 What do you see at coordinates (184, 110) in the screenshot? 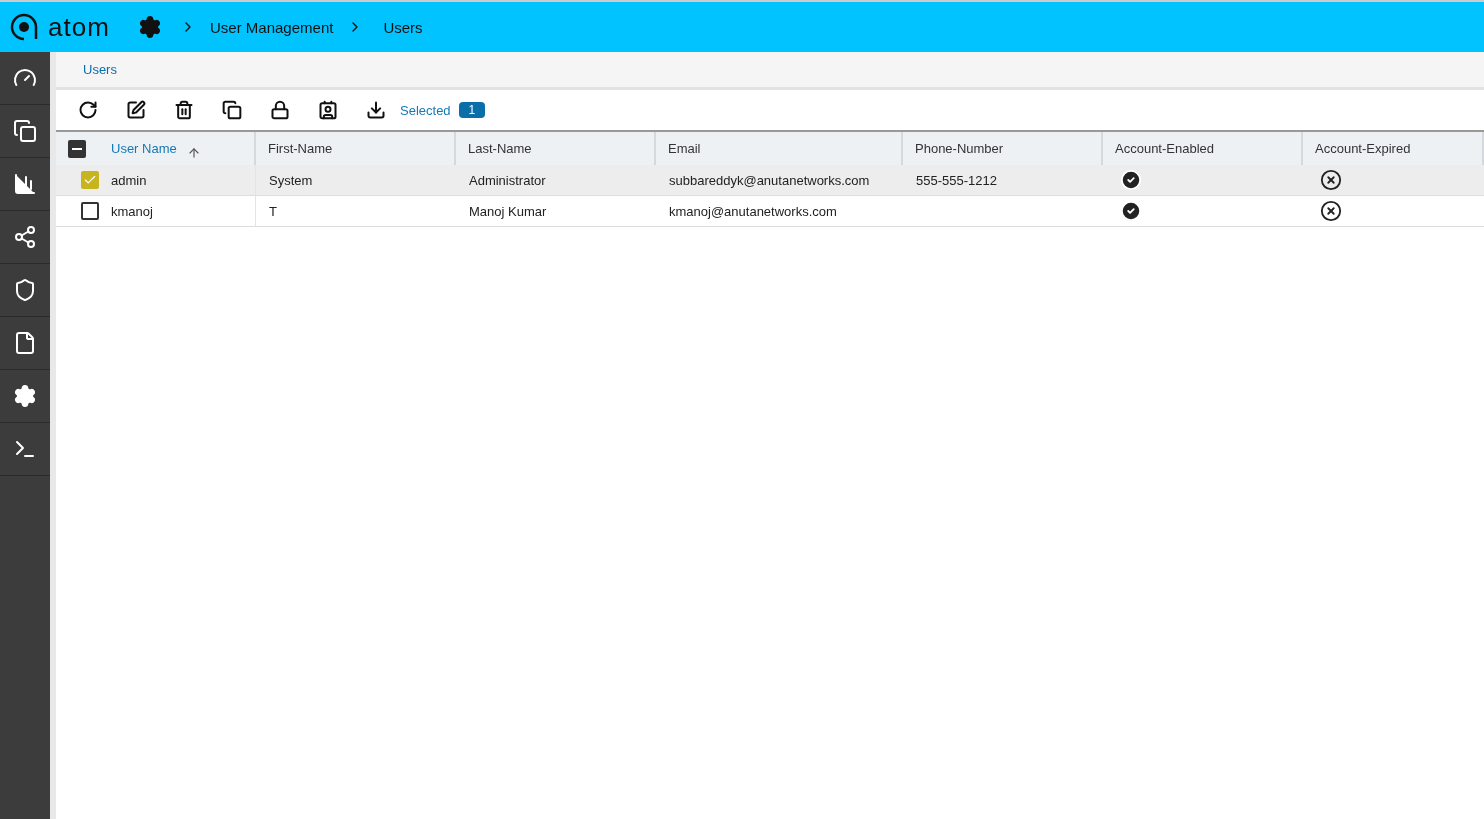
I see `delete-icon` at bounding box center [184, 110].